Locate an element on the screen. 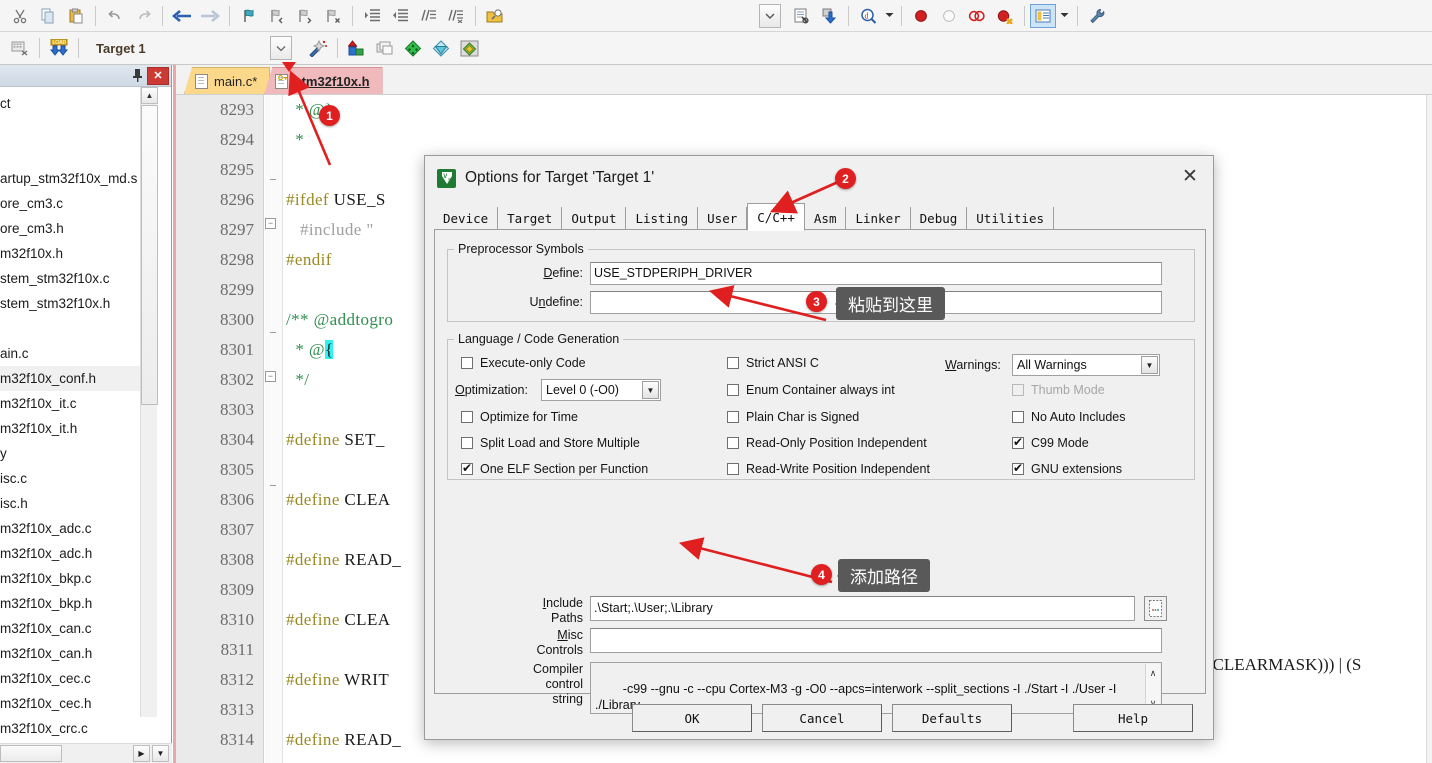  editor-tab-stm32f10x-h: stm32f10x.h is located at coordinates (323, 80).